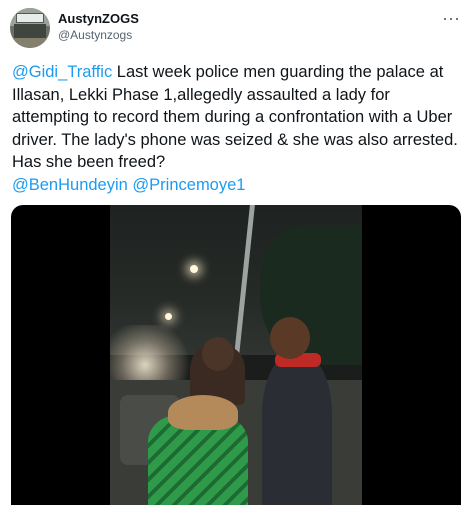 The height and width of the screenshot is (505, 474). What do you see at coordinates (237, 29) in the screenshot?
I see `tweet-header: AustynZOGS @Austynzogs ···` at bounding box center [237, 29].